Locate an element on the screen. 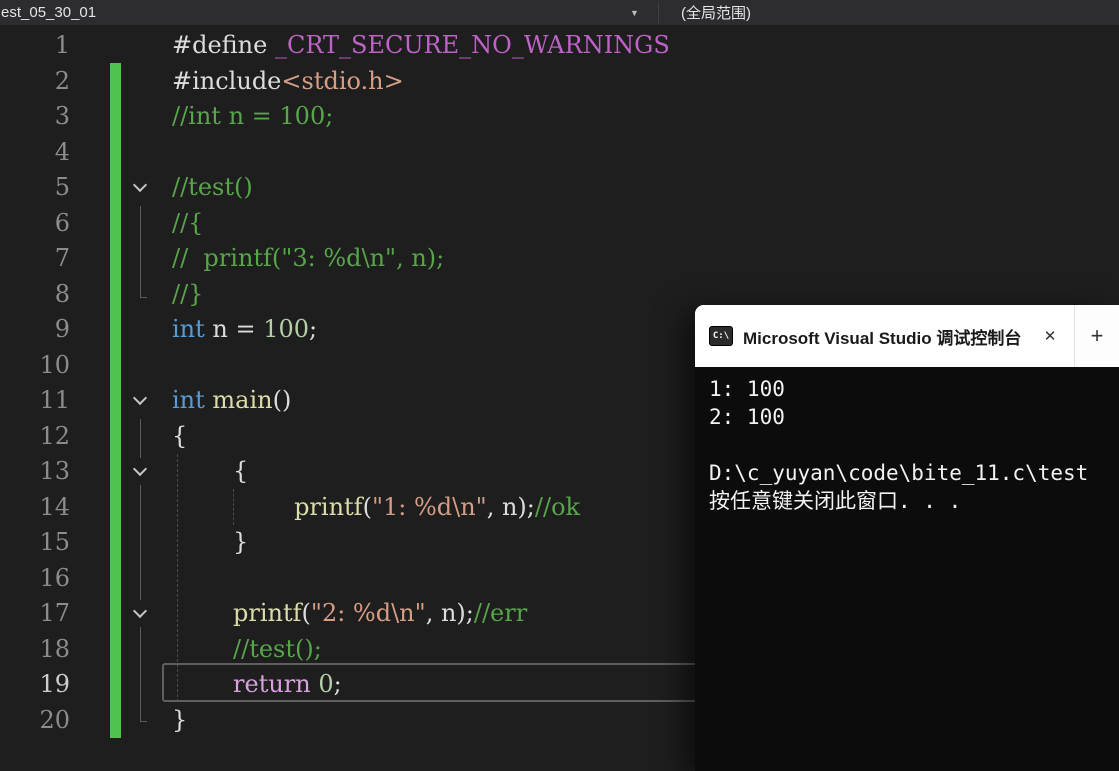 The image size is (1119, 771). new-tab-button: + is located at coordinates (1097, 336).